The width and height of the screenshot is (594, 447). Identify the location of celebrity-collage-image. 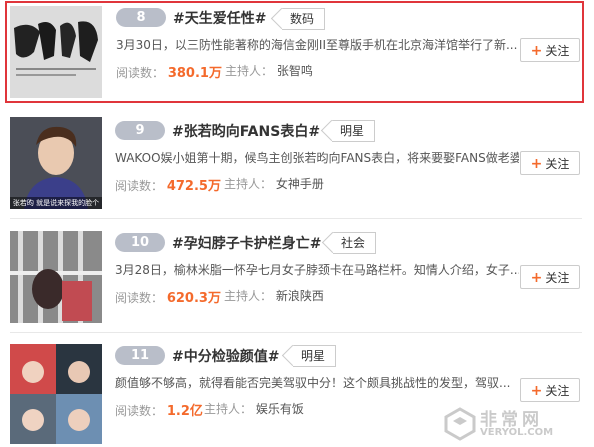
(56, 394).